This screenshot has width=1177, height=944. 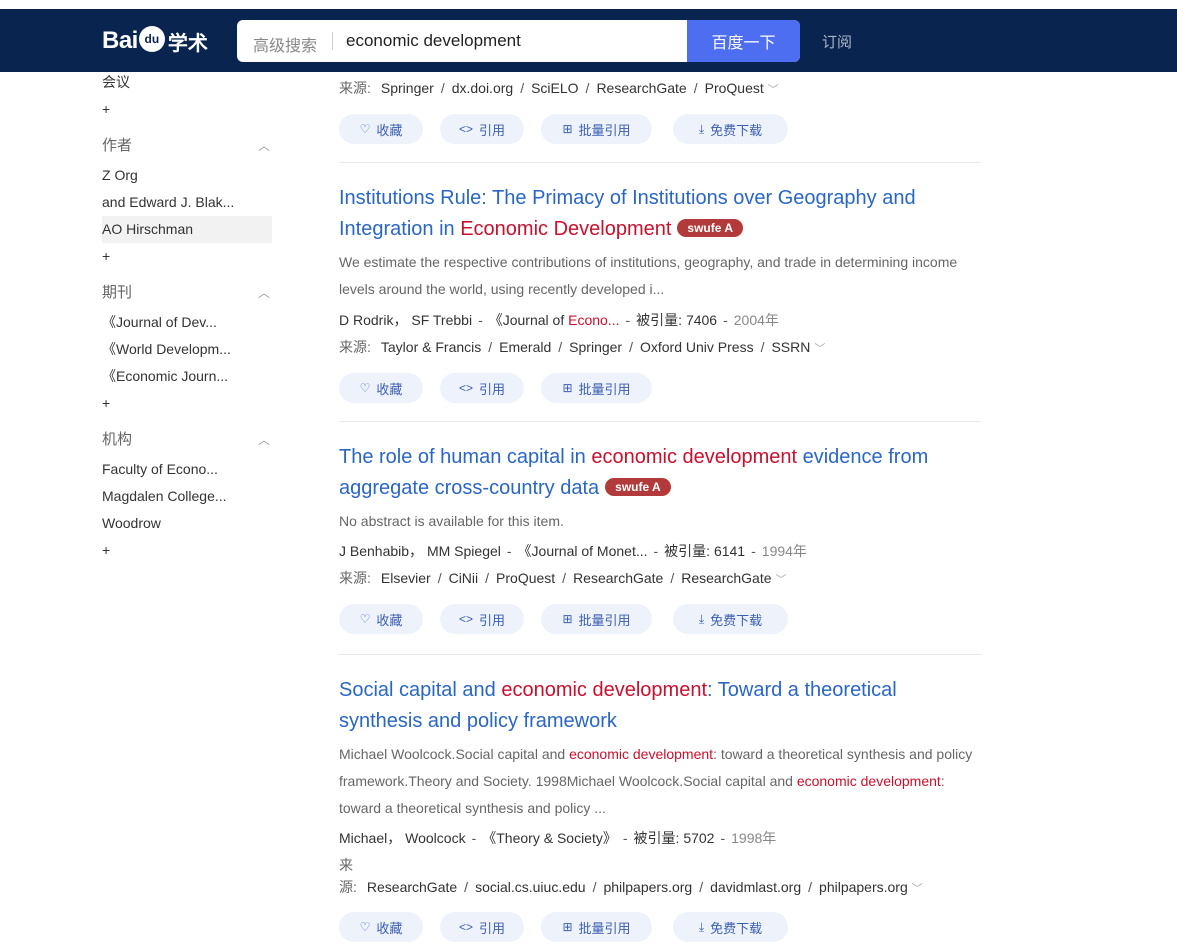 What do you see at coordinates (549, 838) in the screenshot?
I see `journal-link: 《Theory & Society》` at bounding box center [549, 838].